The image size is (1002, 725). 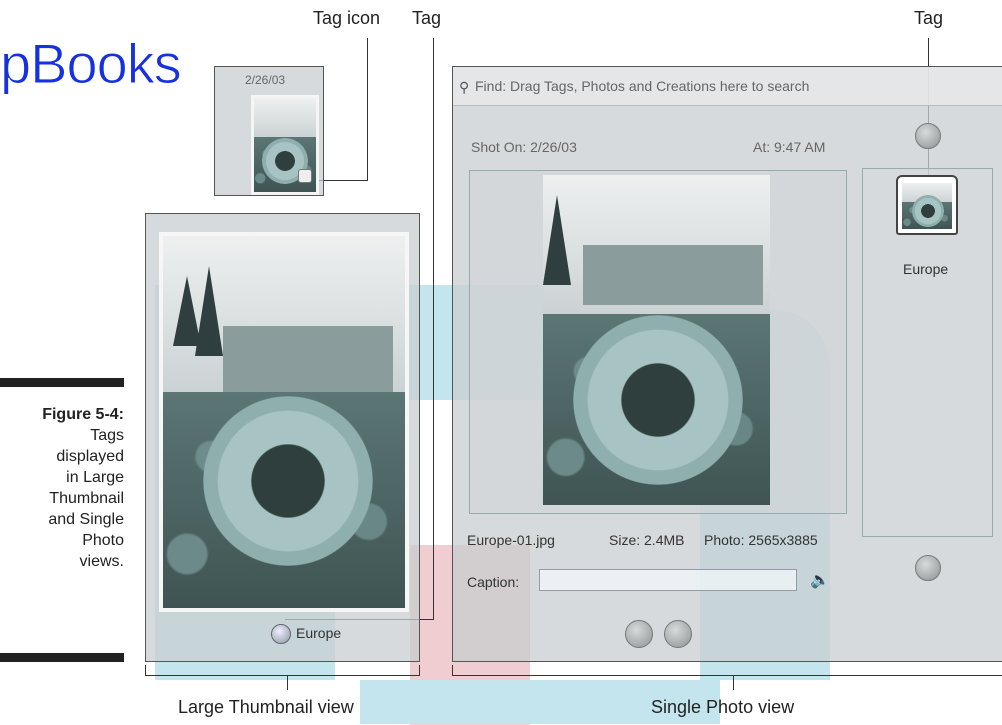 I want to click on figure-number: Figure 5-4:, so click(x=83, y=414).